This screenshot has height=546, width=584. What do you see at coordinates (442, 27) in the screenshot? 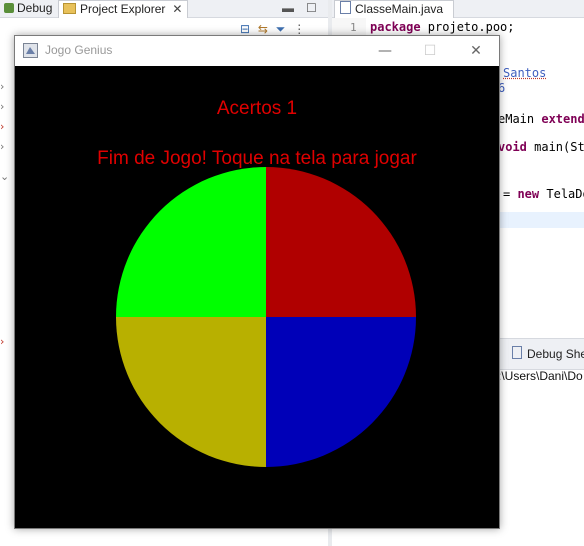
I see `code-line-1: package projeto.poo;` at bounding box center [442, 27].